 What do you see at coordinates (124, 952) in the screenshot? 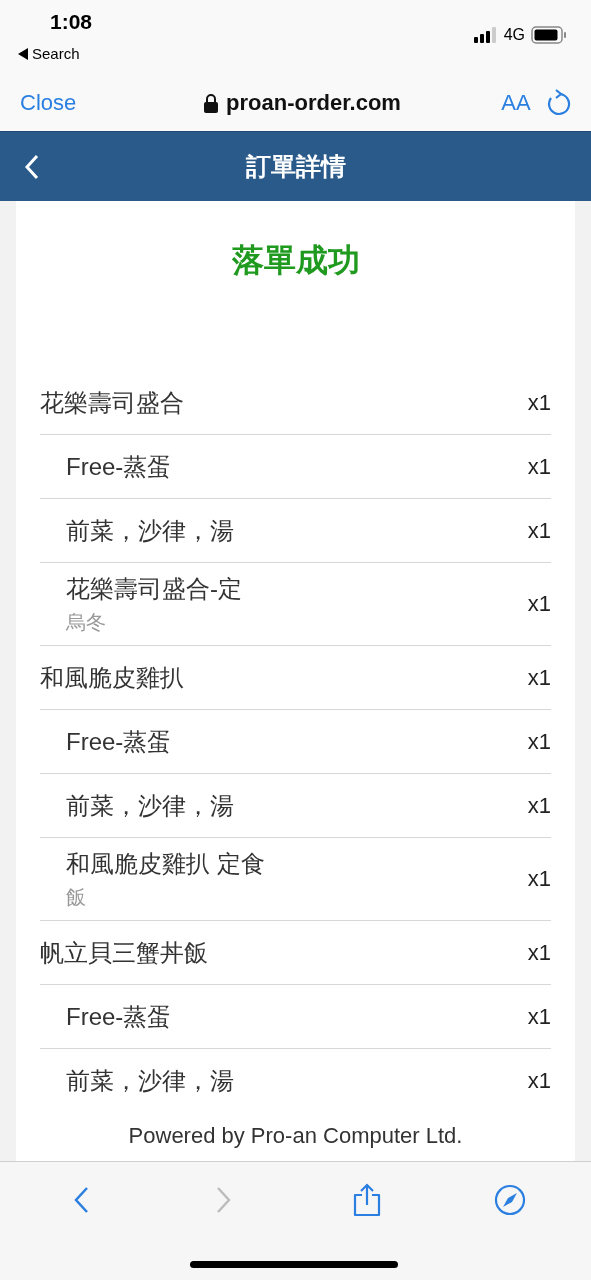
I see `item-name: 帆立貝三蟹丼飯` at bounding box center [124, 952].